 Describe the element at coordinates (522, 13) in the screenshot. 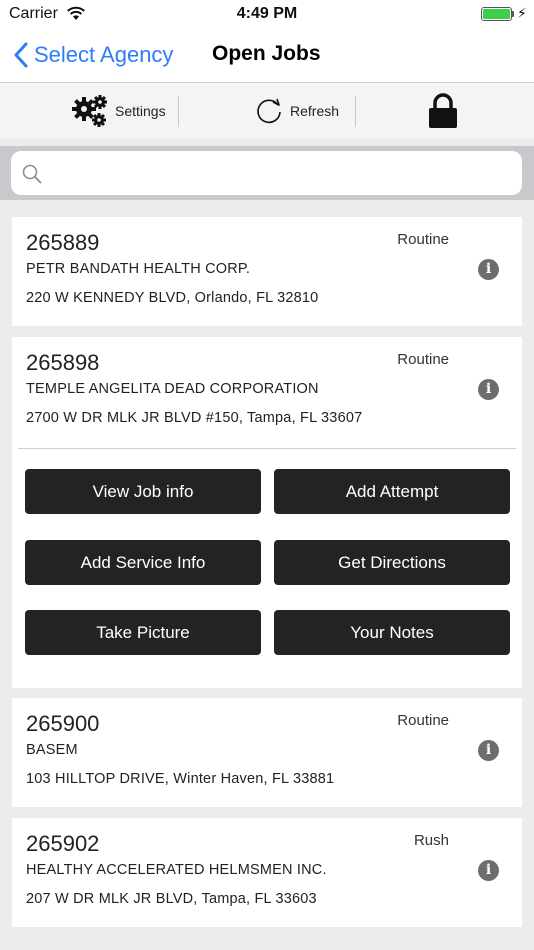

I see `charging-icon: ⚡` at that location.